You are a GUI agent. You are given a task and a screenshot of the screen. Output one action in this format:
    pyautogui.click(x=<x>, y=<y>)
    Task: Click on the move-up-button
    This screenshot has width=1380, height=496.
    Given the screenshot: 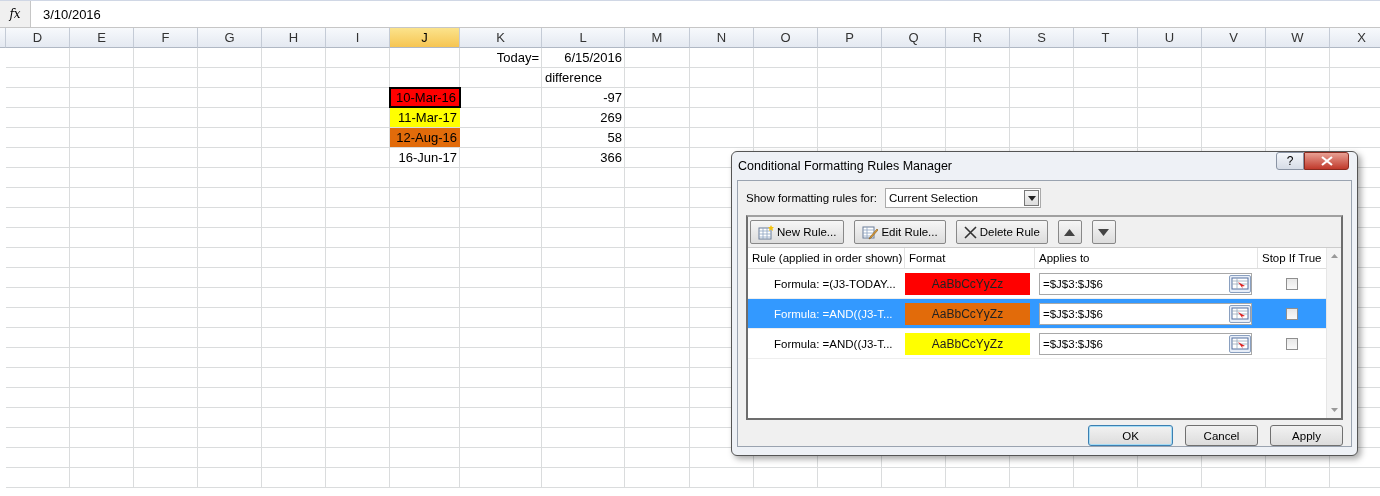 What is the action you would take?
    pyautogui.click(x=1069, y=232)
    